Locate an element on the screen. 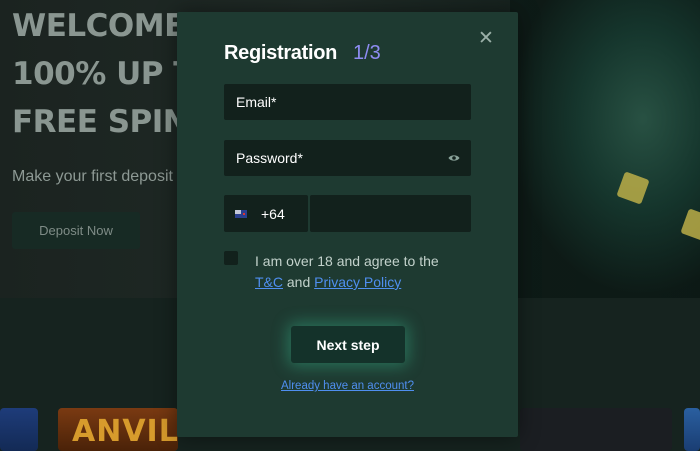  hero-title-line-3: FREE SPINS is located at coordinates (97, 122).